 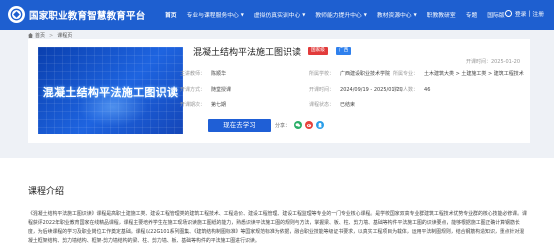 I want to click on info-label: 开课时间：, so click(x=322, y=90).